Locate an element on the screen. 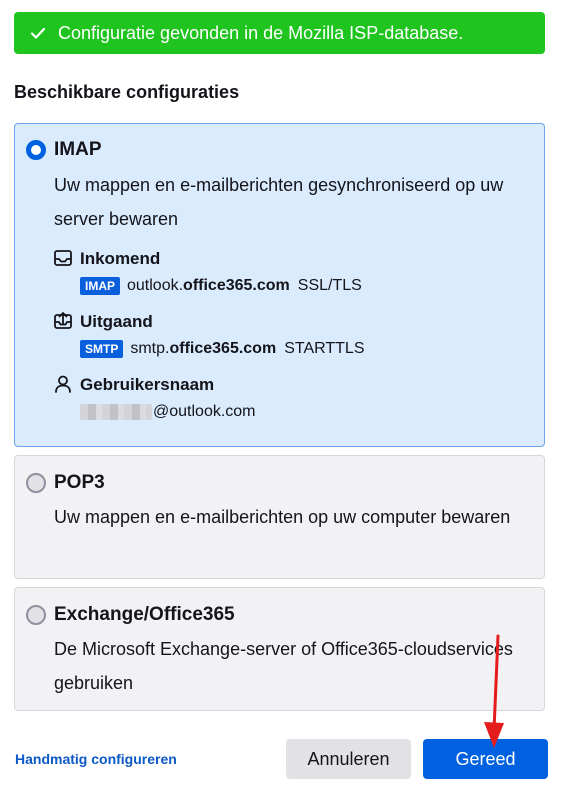 The image size is (566, 802). option-exchange-title: Exchange/Office365 is located at coordinates (144, 614).